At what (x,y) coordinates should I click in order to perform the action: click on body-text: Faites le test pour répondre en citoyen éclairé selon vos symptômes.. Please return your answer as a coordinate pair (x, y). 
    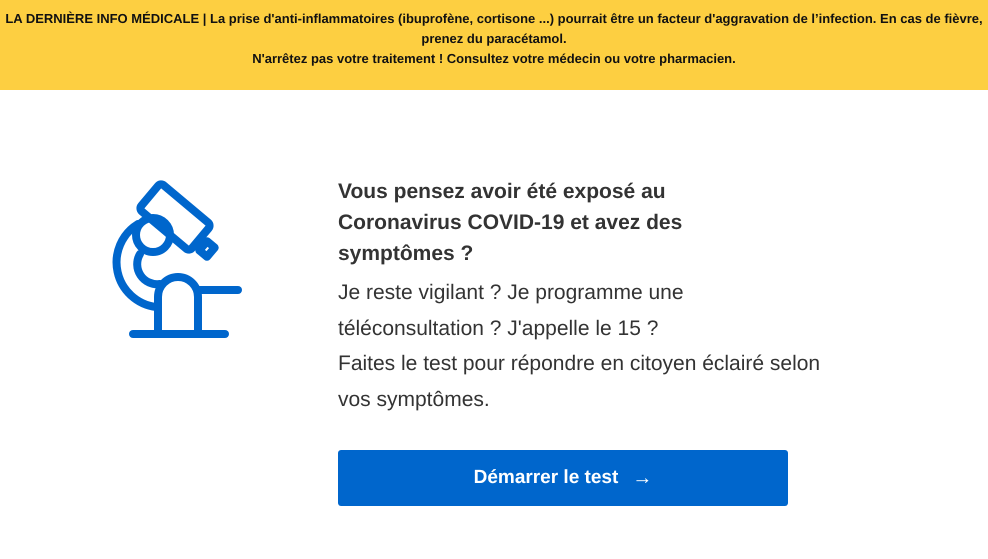
    Looking at the image, I should click on (580, 381).